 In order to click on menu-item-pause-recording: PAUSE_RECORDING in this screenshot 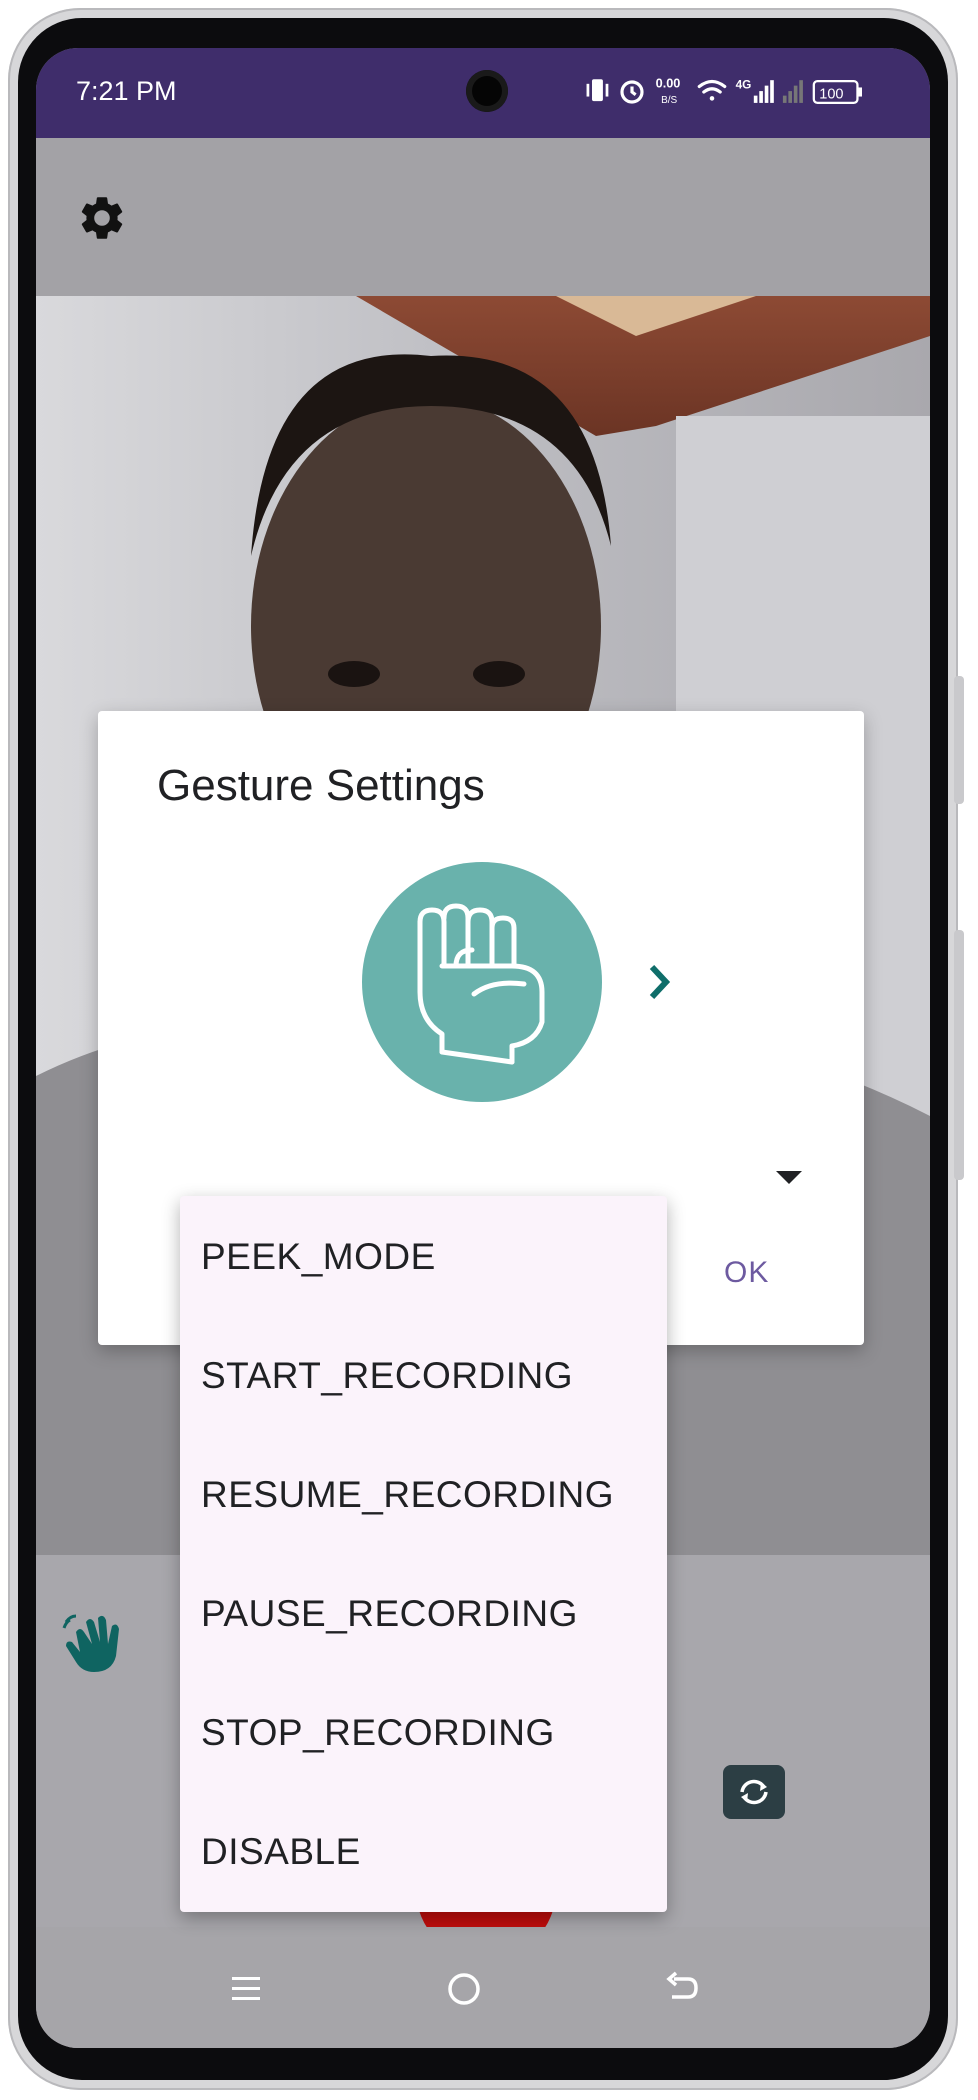, I will do `click(423, 1612)`.